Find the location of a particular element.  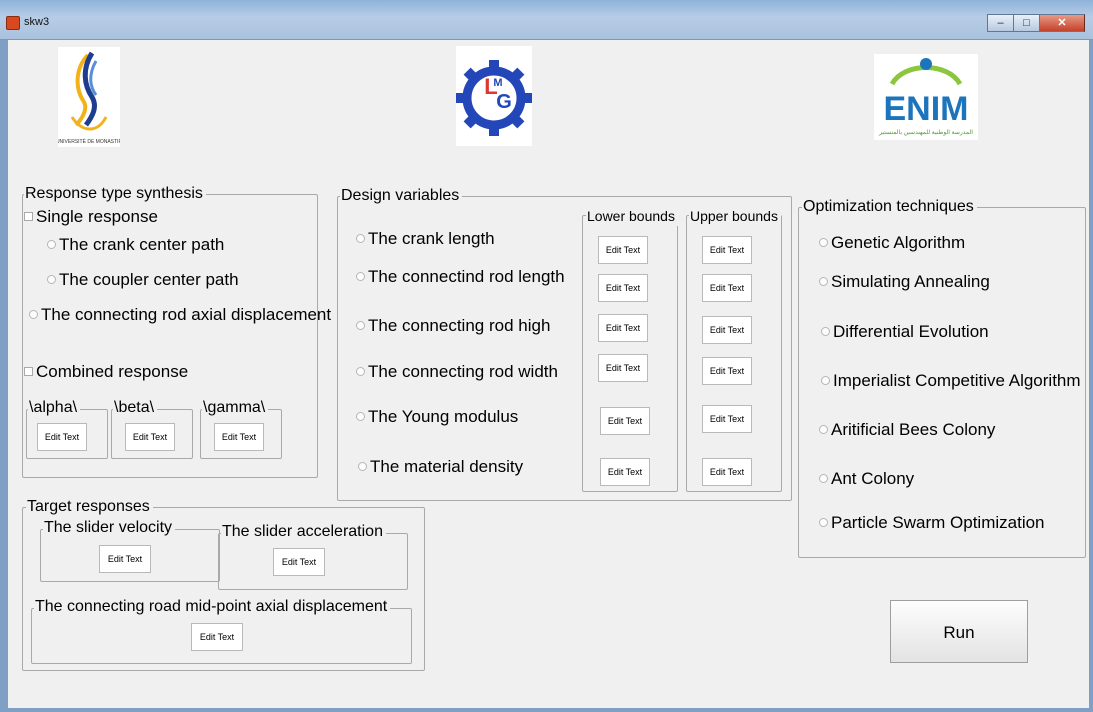

rod-axial-displacement-label: The connecting rod axial displacement is located at coordinates (186, 314).